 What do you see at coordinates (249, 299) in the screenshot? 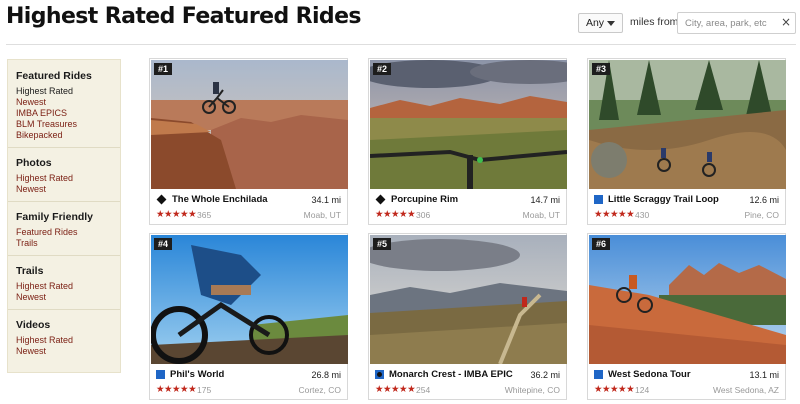
I see `ride-photo: #4` at bounding box center [249, 299].